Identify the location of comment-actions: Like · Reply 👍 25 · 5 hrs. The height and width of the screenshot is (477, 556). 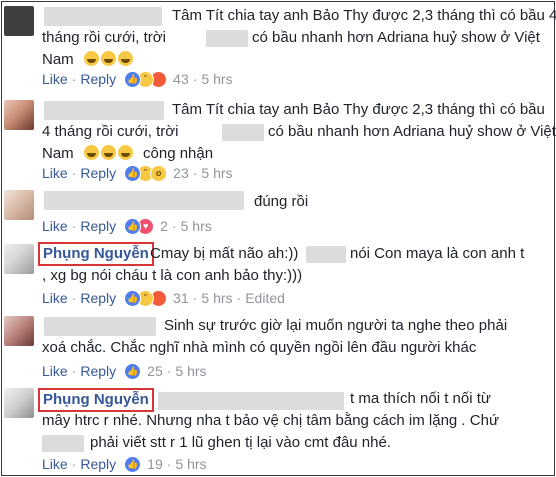
(124, 371).